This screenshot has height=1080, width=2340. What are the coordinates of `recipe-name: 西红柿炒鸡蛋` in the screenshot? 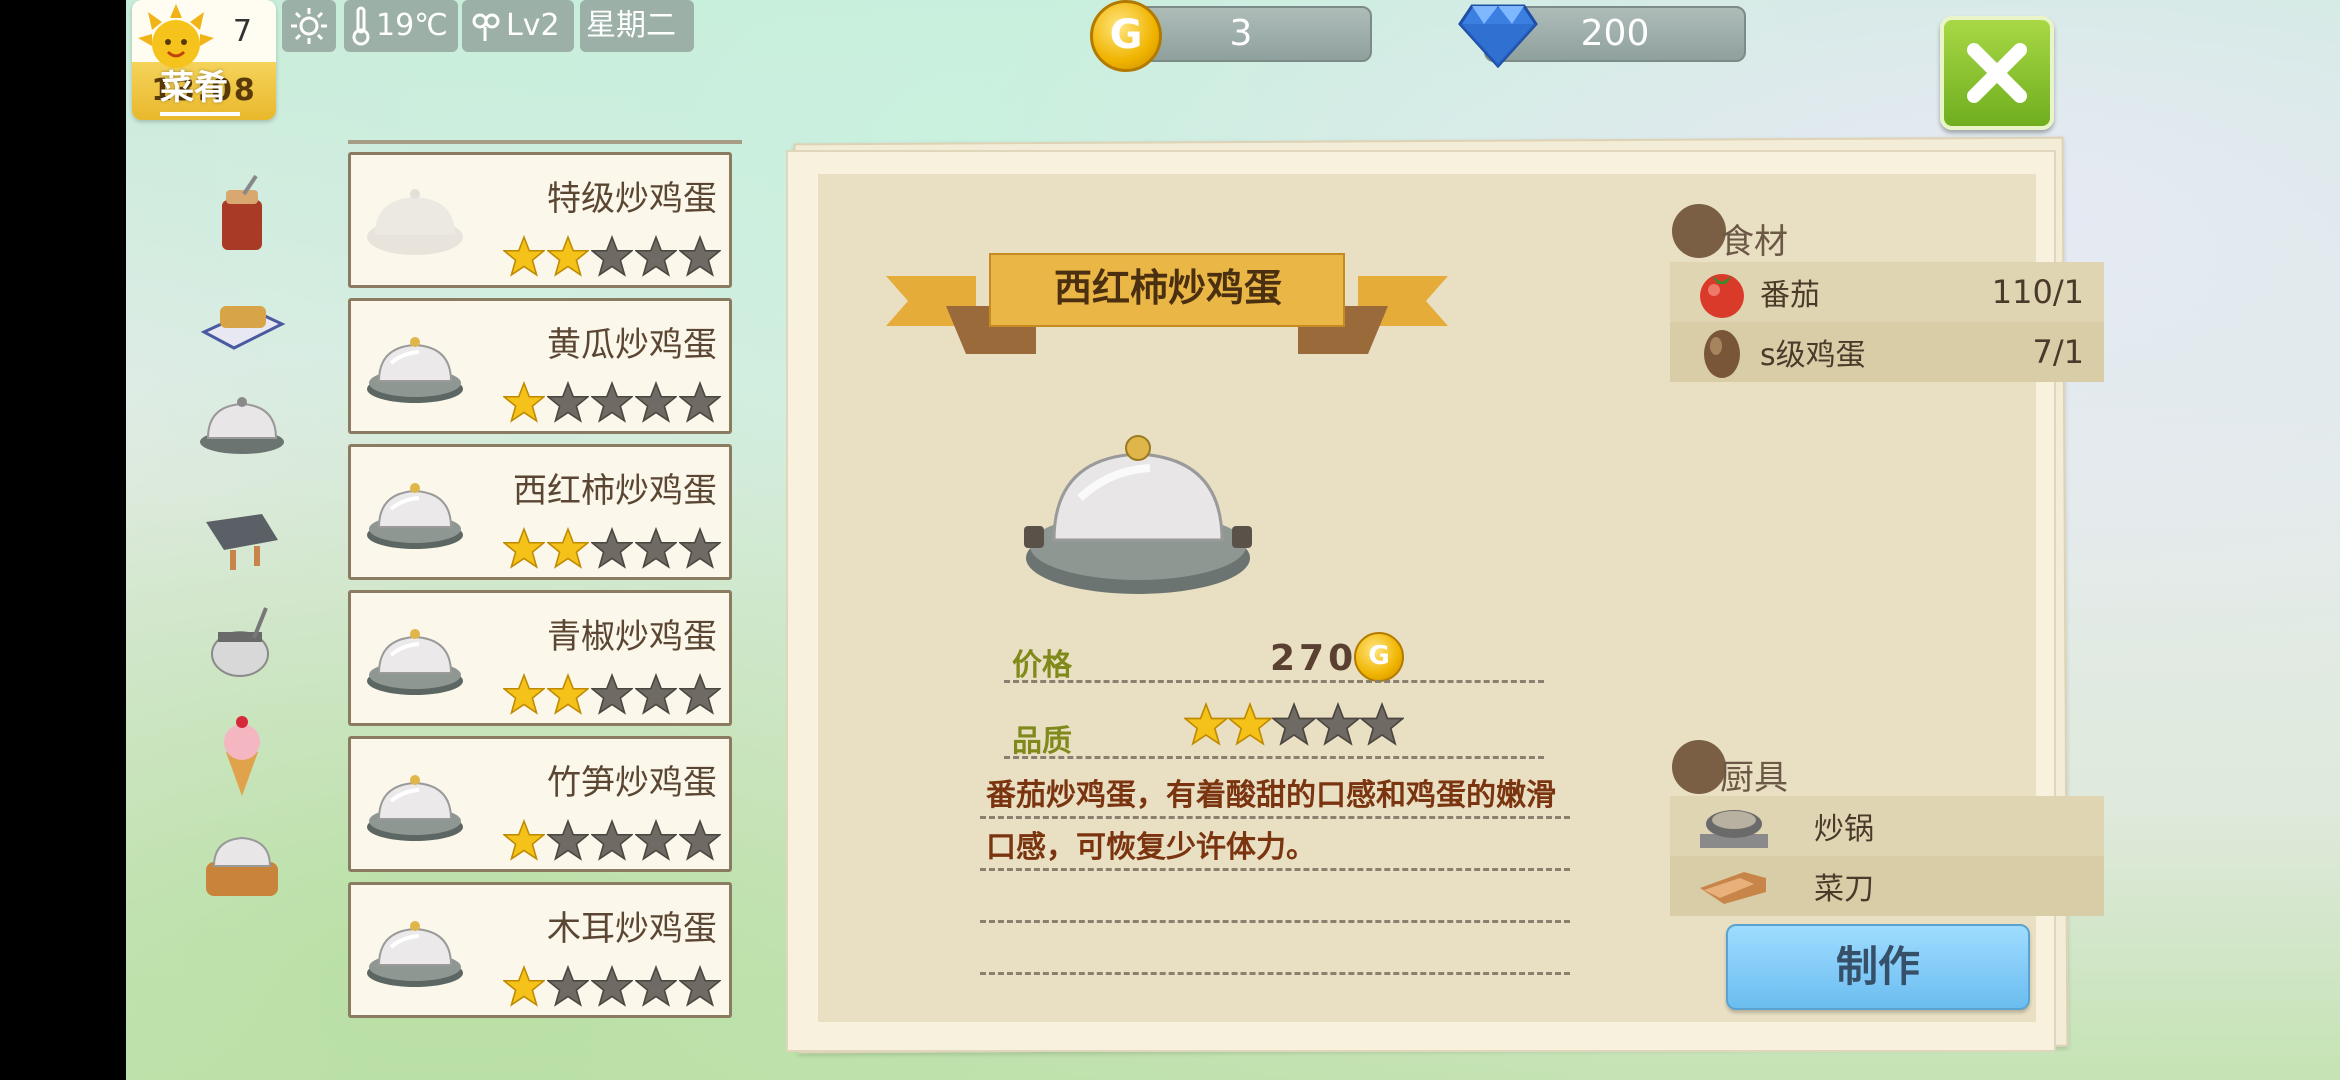 It's located at (615, 491).